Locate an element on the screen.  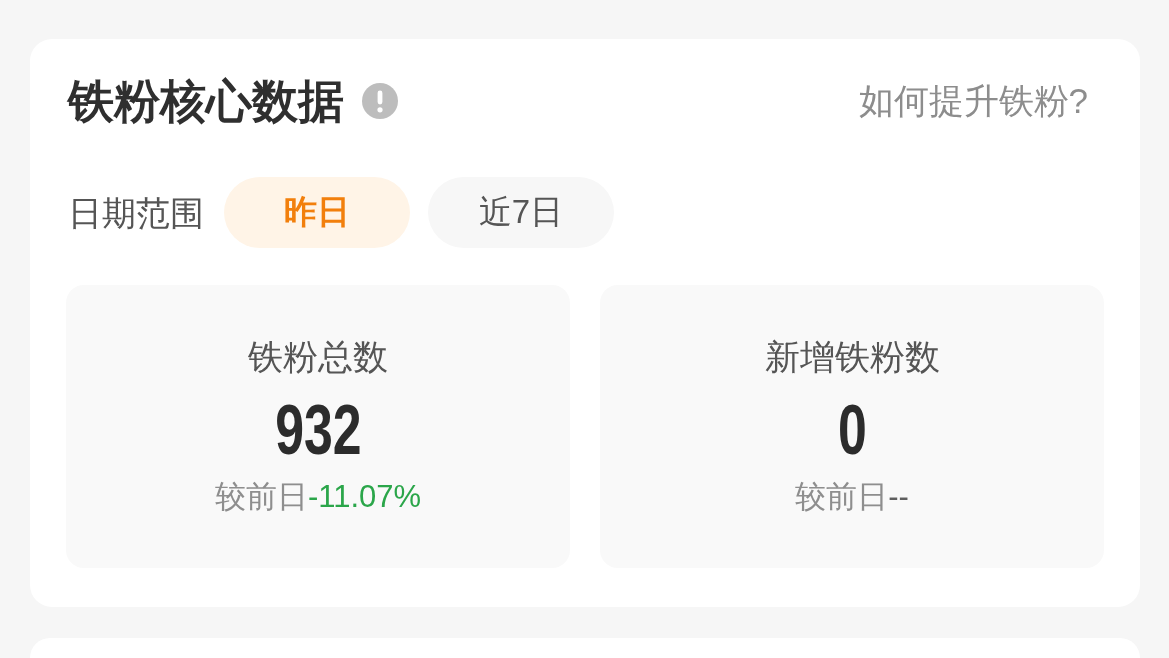
stat-label: 新增铁粉数 is located at coordinates (852, 357).